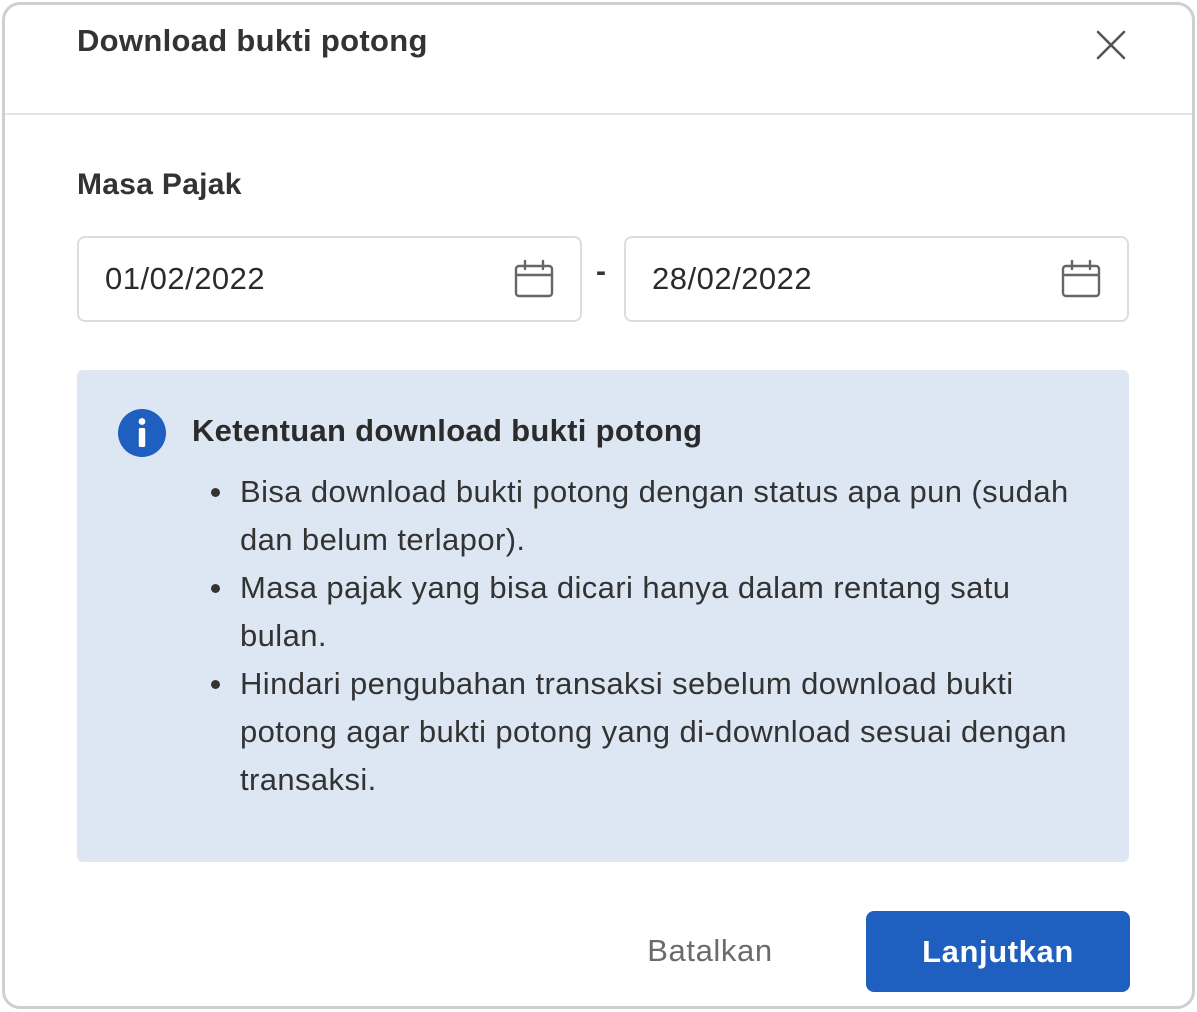 The height and width of the screenshot is (1012, 1197). What do you see at coordinates (842, 279) in the screenshot?
I see `end-date-input` at bounding box center [842, 279].